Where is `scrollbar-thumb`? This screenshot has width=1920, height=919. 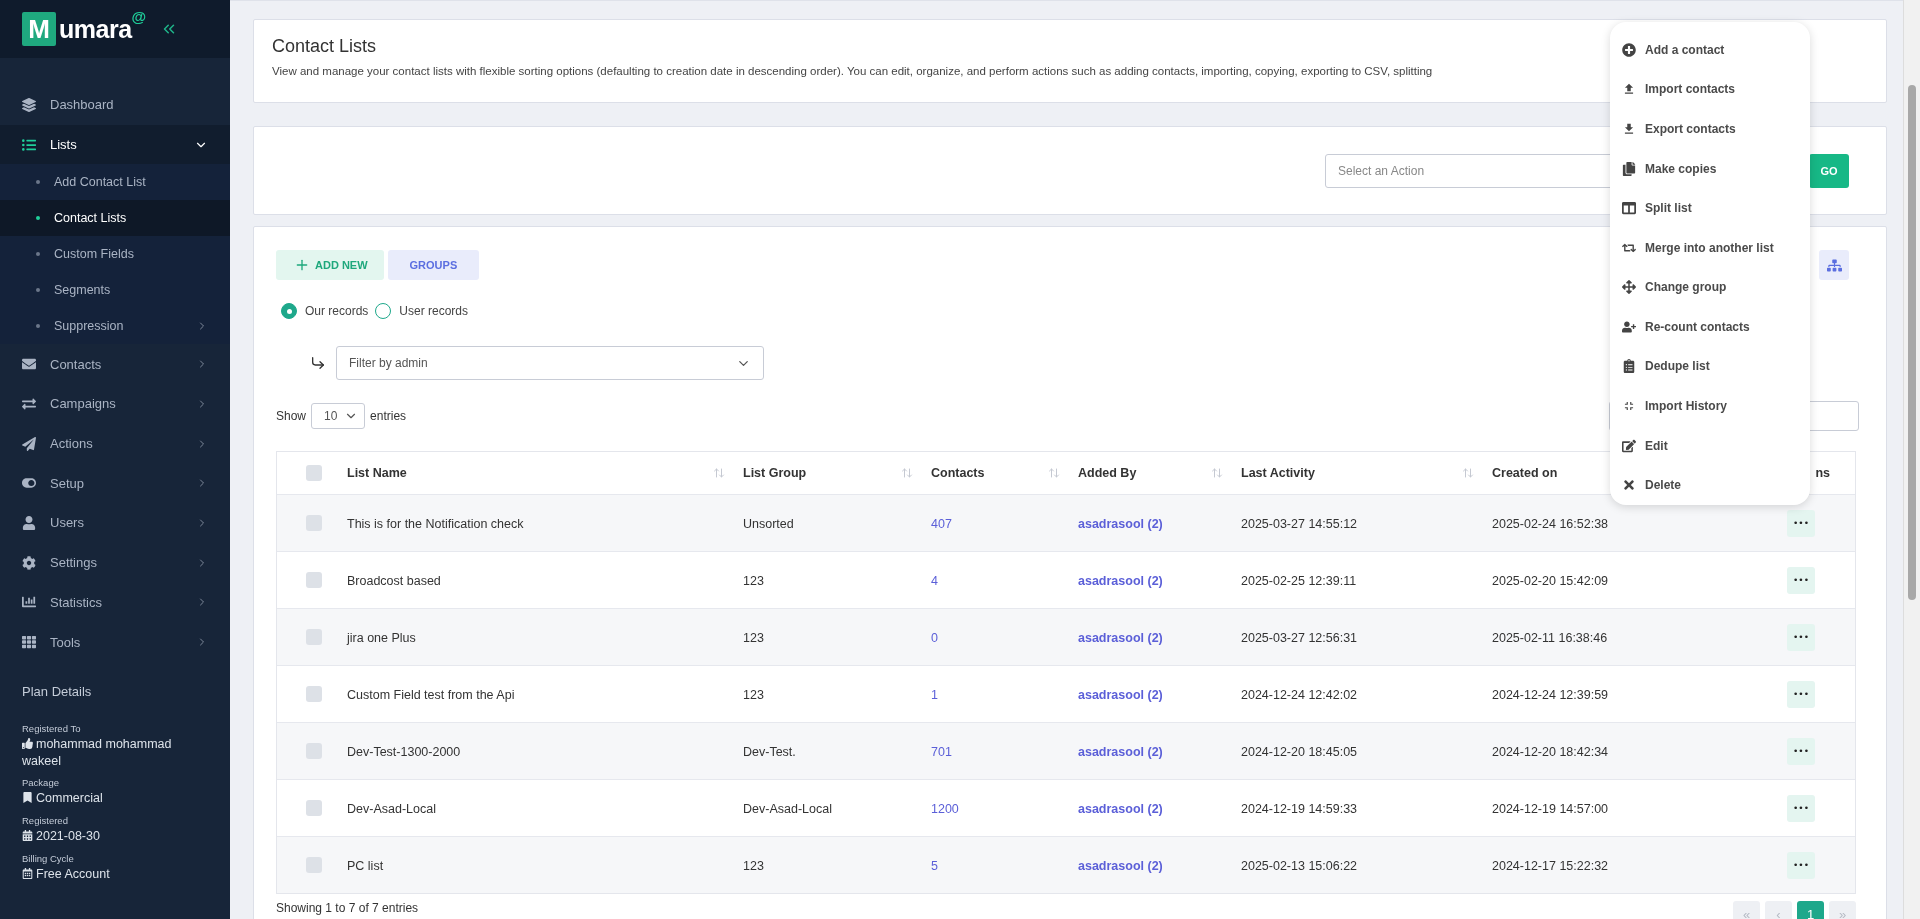 scrollbar-thumb is located at coordinates (1912, 342).